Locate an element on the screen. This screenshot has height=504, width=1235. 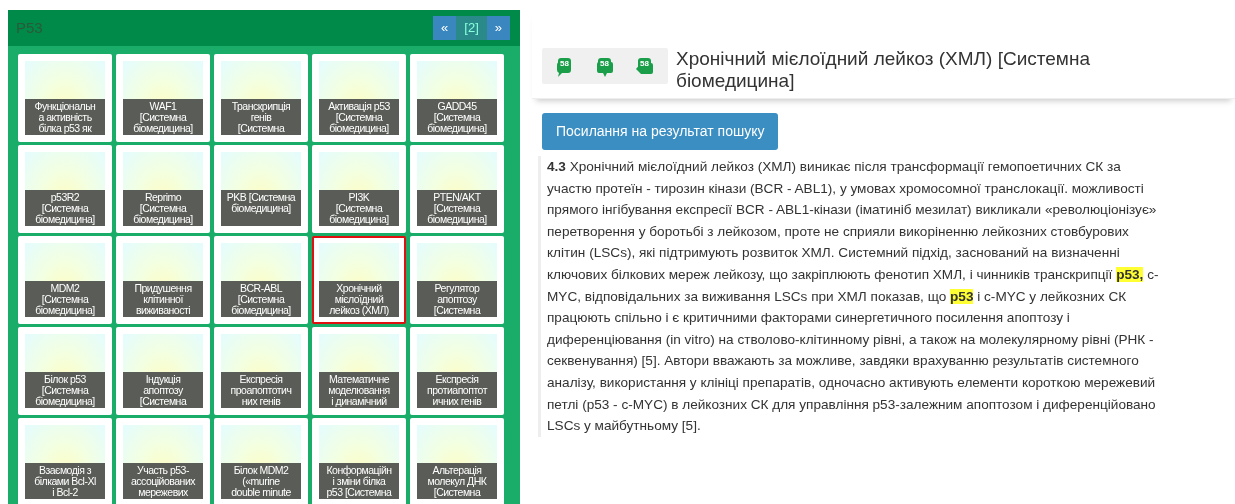
tile-caption: p53R2 [Системна біомедицина] is located at coordinates (65, 208).